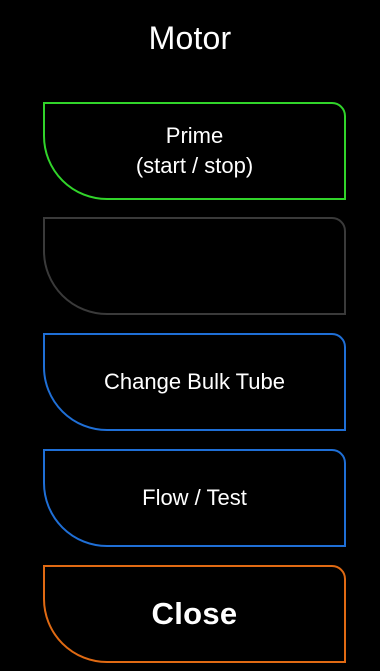  I want to click on prime-button: Prime (start / stop), so click(194, 151).